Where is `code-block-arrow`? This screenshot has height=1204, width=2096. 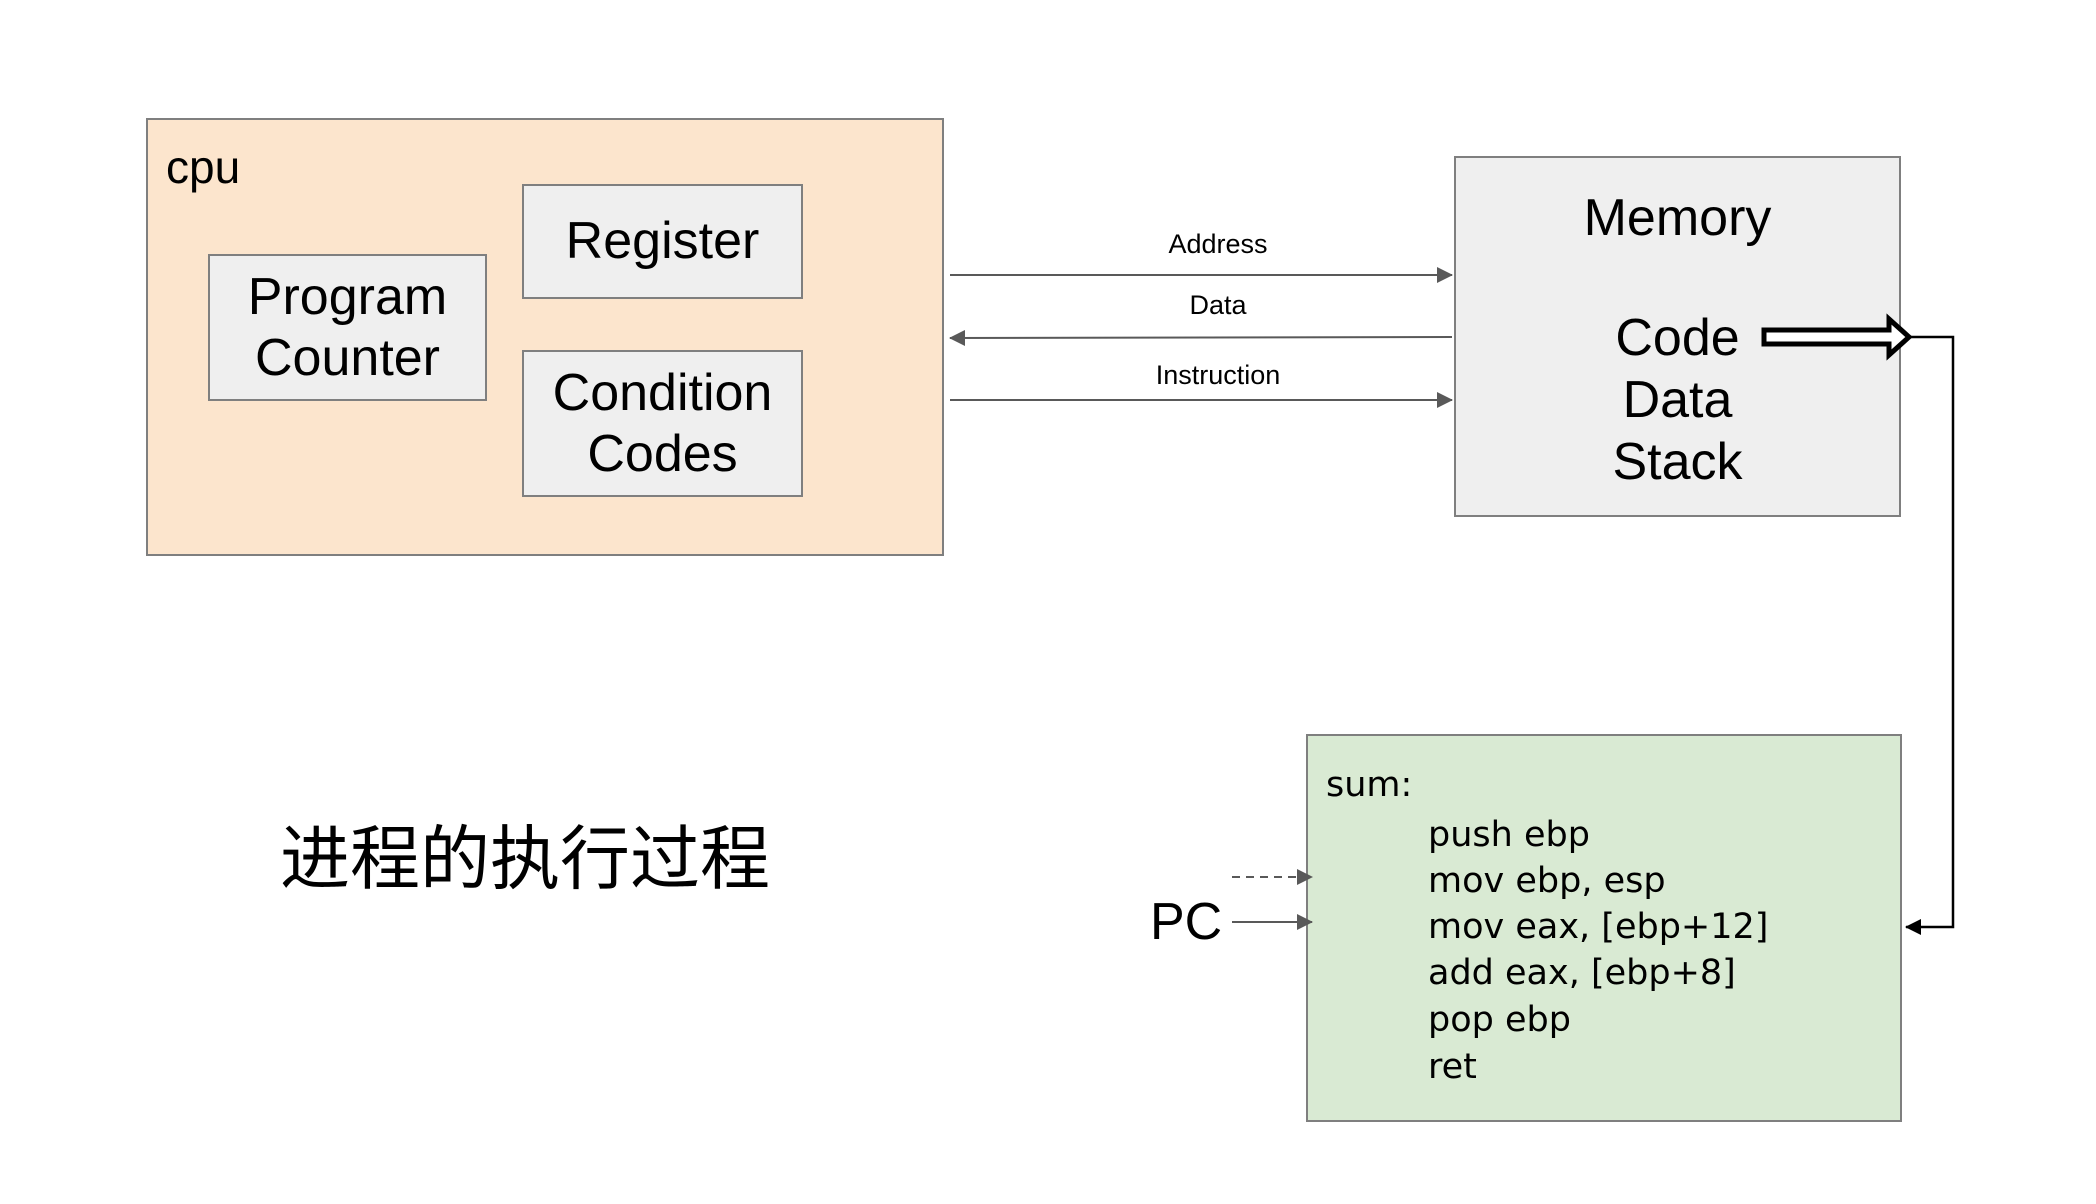 code-block-arrow is located at coordinates (1837, 337).